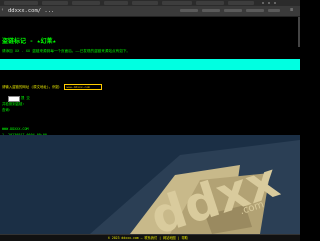  Describe the element at coordinates (150, 64) in the screenshot. I see `highlight-band` at that location.